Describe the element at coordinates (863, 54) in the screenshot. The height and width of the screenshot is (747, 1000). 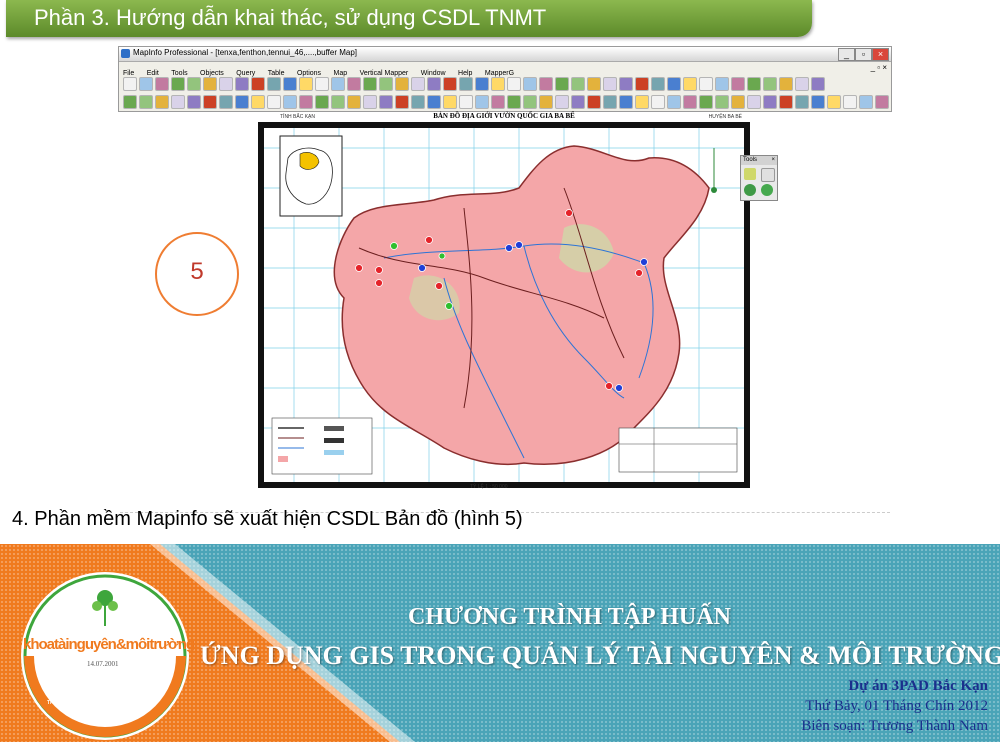
I see `maximize-button: ▫` at that location.